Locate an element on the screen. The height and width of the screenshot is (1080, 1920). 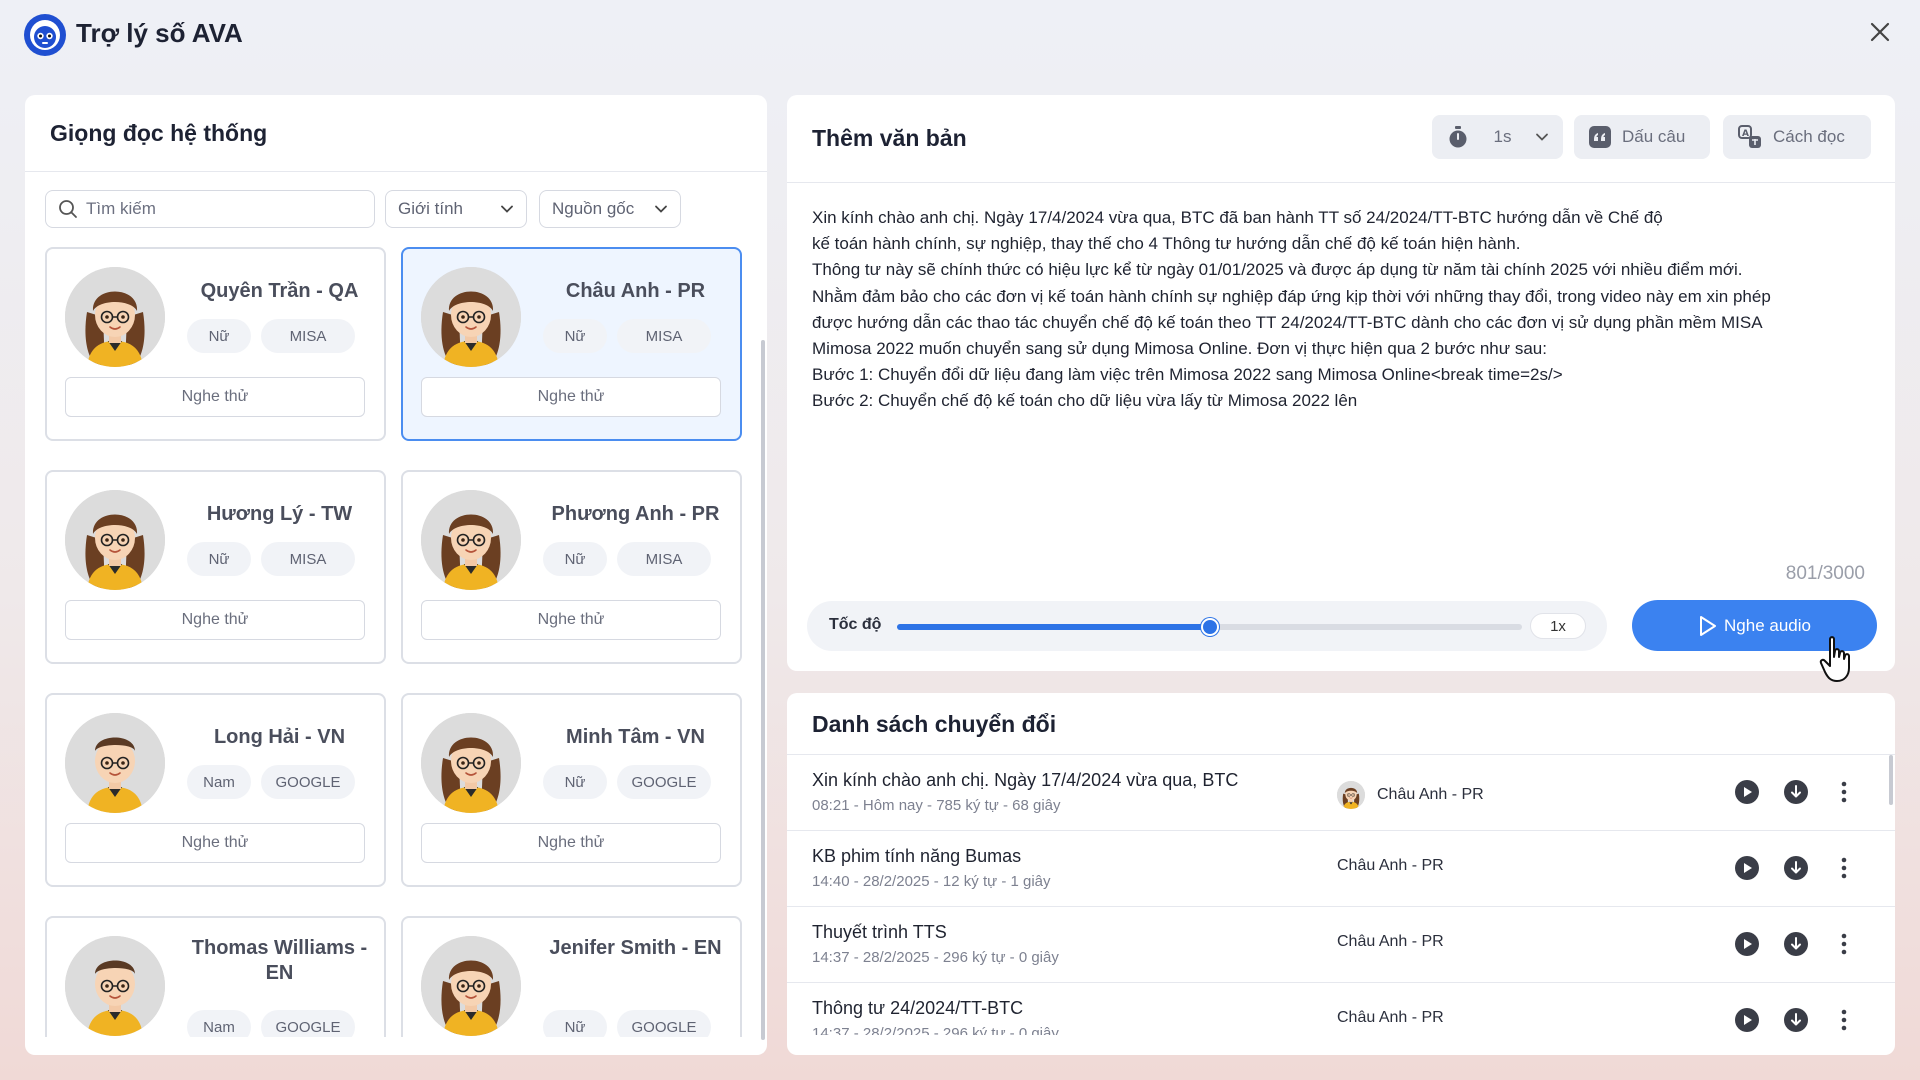
search-box is located at coordinates (210, 209).